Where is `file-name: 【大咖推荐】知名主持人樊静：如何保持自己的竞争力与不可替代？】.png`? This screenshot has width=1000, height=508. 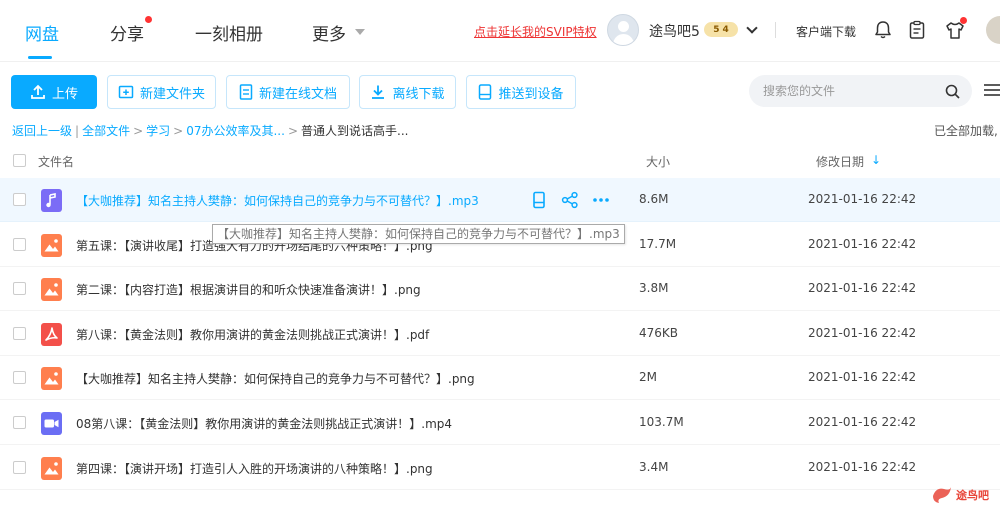
file-name: 【大咖推荐】知名主持人樊静：如何保持自己的竞争力与不可替代？】.png is located at coordinates (275, 378).